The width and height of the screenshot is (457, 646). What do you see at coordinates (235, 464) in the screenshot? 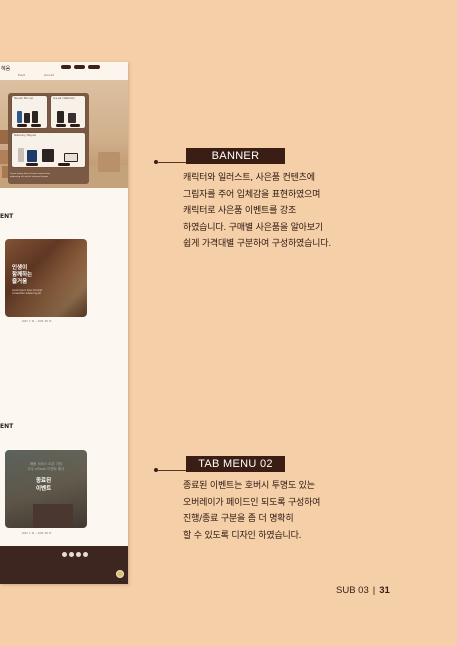
I see `tab-menu-label: TAB MENU 02` at bounding box center [235, 464].